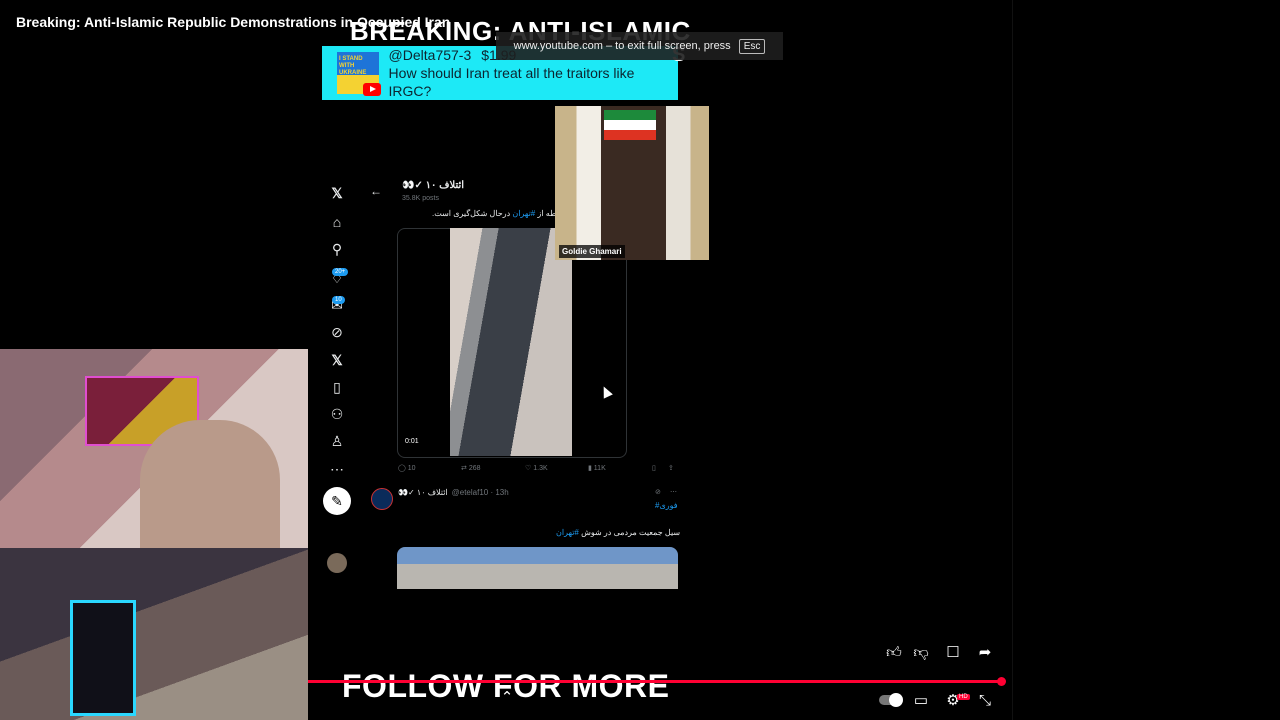 The height and width of the screenshot is (720, 1280). I want to click on tweet-text: سیل جمعیت مردمی در شوش #تهران, so click(618, 532).